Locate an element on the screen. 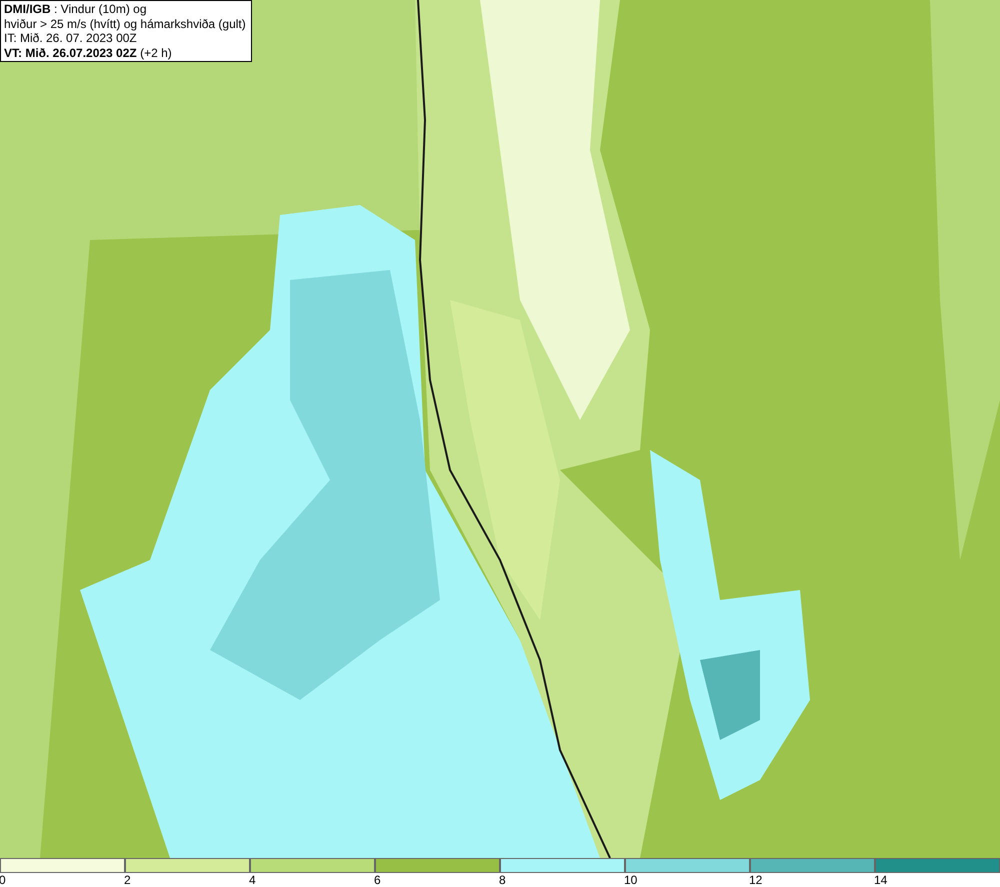  legend-tick-label: 2 is located at coordinates (127, 880).